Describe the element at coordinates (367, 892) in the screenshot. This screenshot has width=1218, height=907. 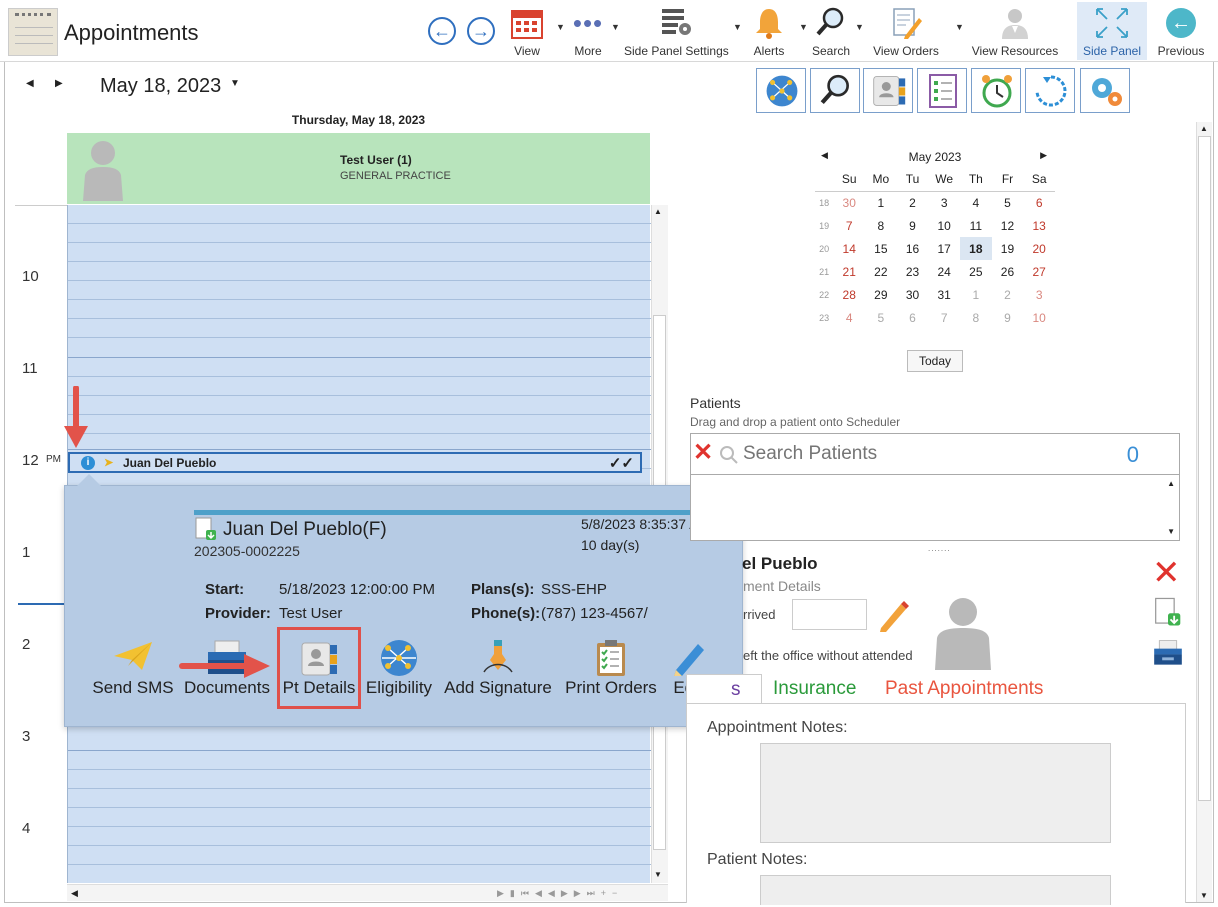
I see `grid-horizontal-scrollbar: ◀ ▶▮⏮◀◀▶▶⏭+−` at that location.